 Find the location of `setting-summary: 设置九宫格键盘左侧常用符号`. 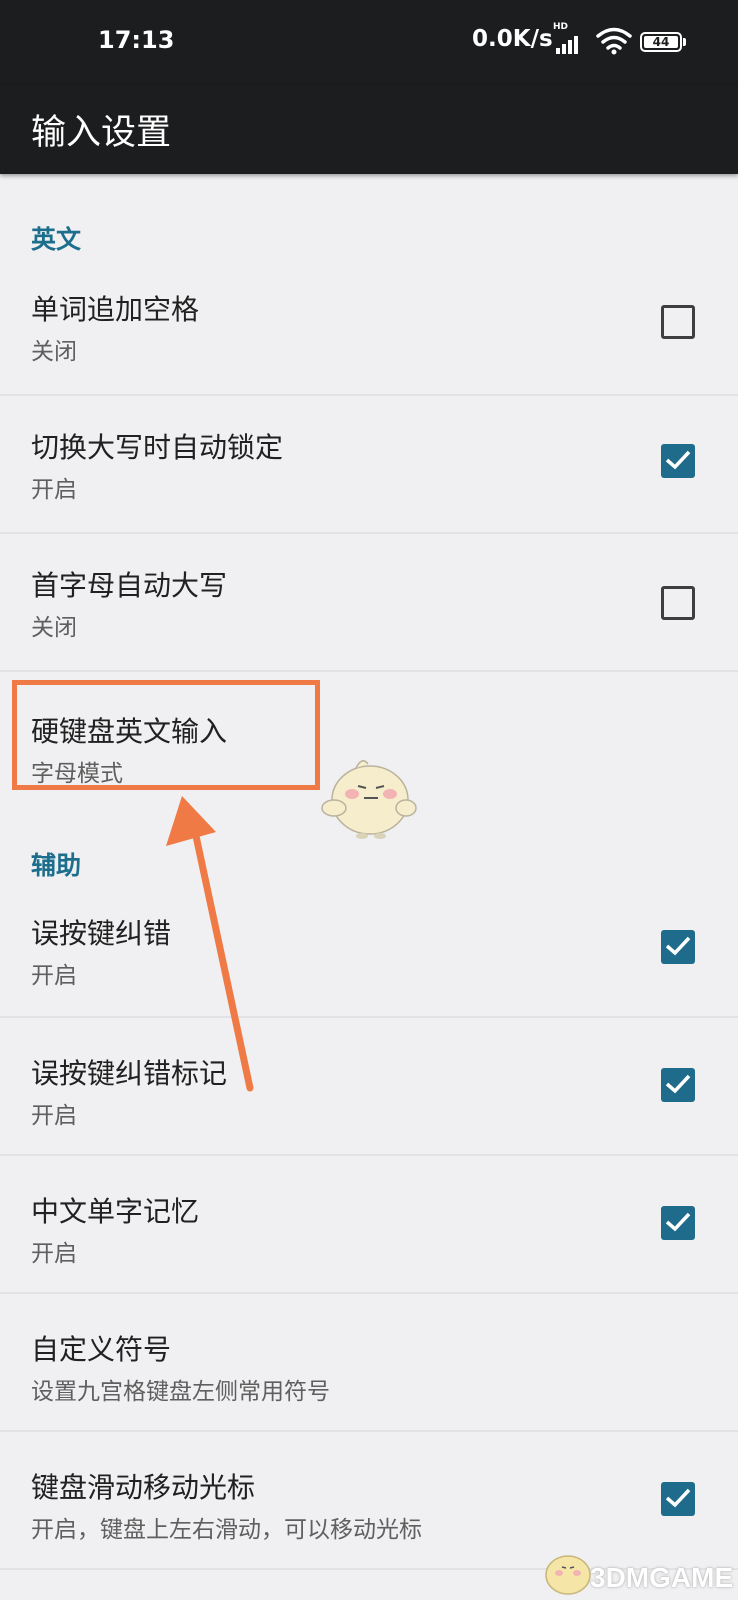

setting-summary: 设置九宫格键盘左侧常用符号 is located at coordinates (180, 1392).